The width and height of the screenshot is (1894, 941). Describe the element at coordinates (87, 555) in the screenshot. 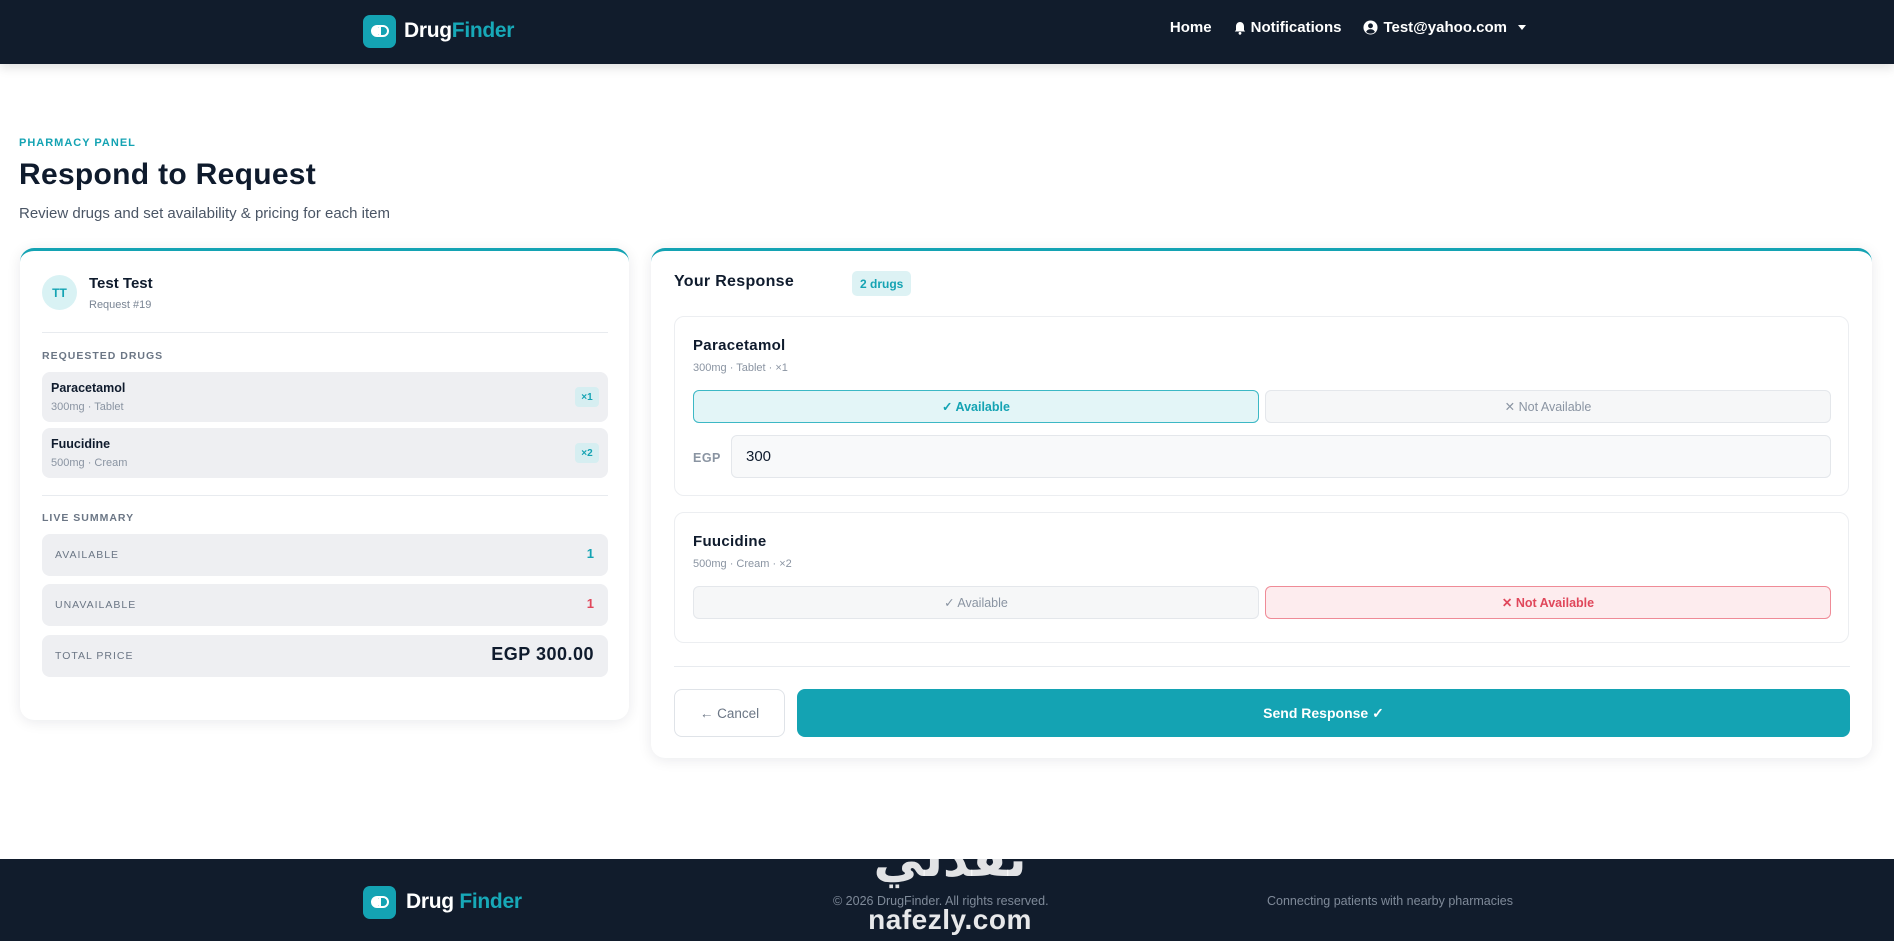

I see `summary-label: AVAILABLE` at that location.